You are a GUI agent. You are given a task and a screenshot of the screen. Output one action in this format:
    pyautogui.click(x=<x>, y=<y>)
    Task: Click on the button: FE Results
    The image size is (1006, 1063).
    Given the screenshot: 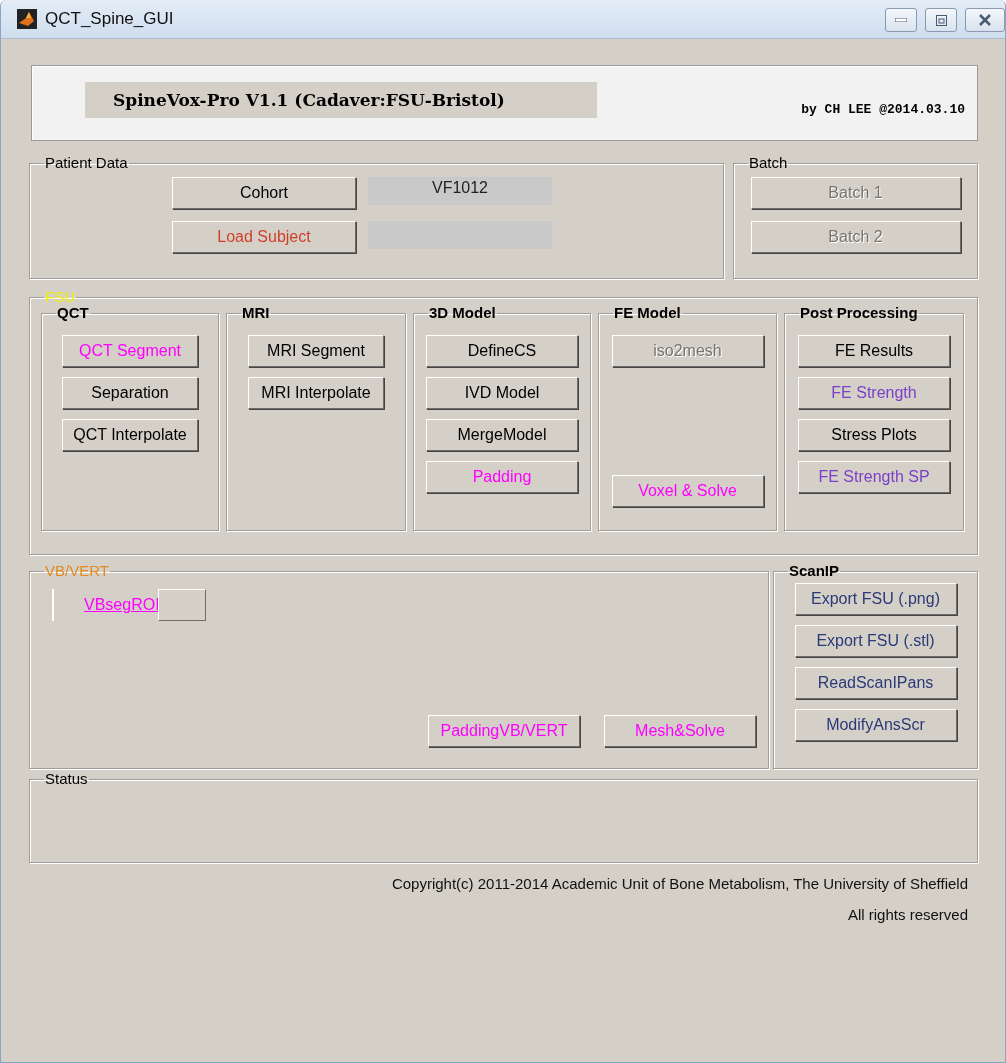 What is the action you would take?
    pyautogui.click(x=874, y=351)
    